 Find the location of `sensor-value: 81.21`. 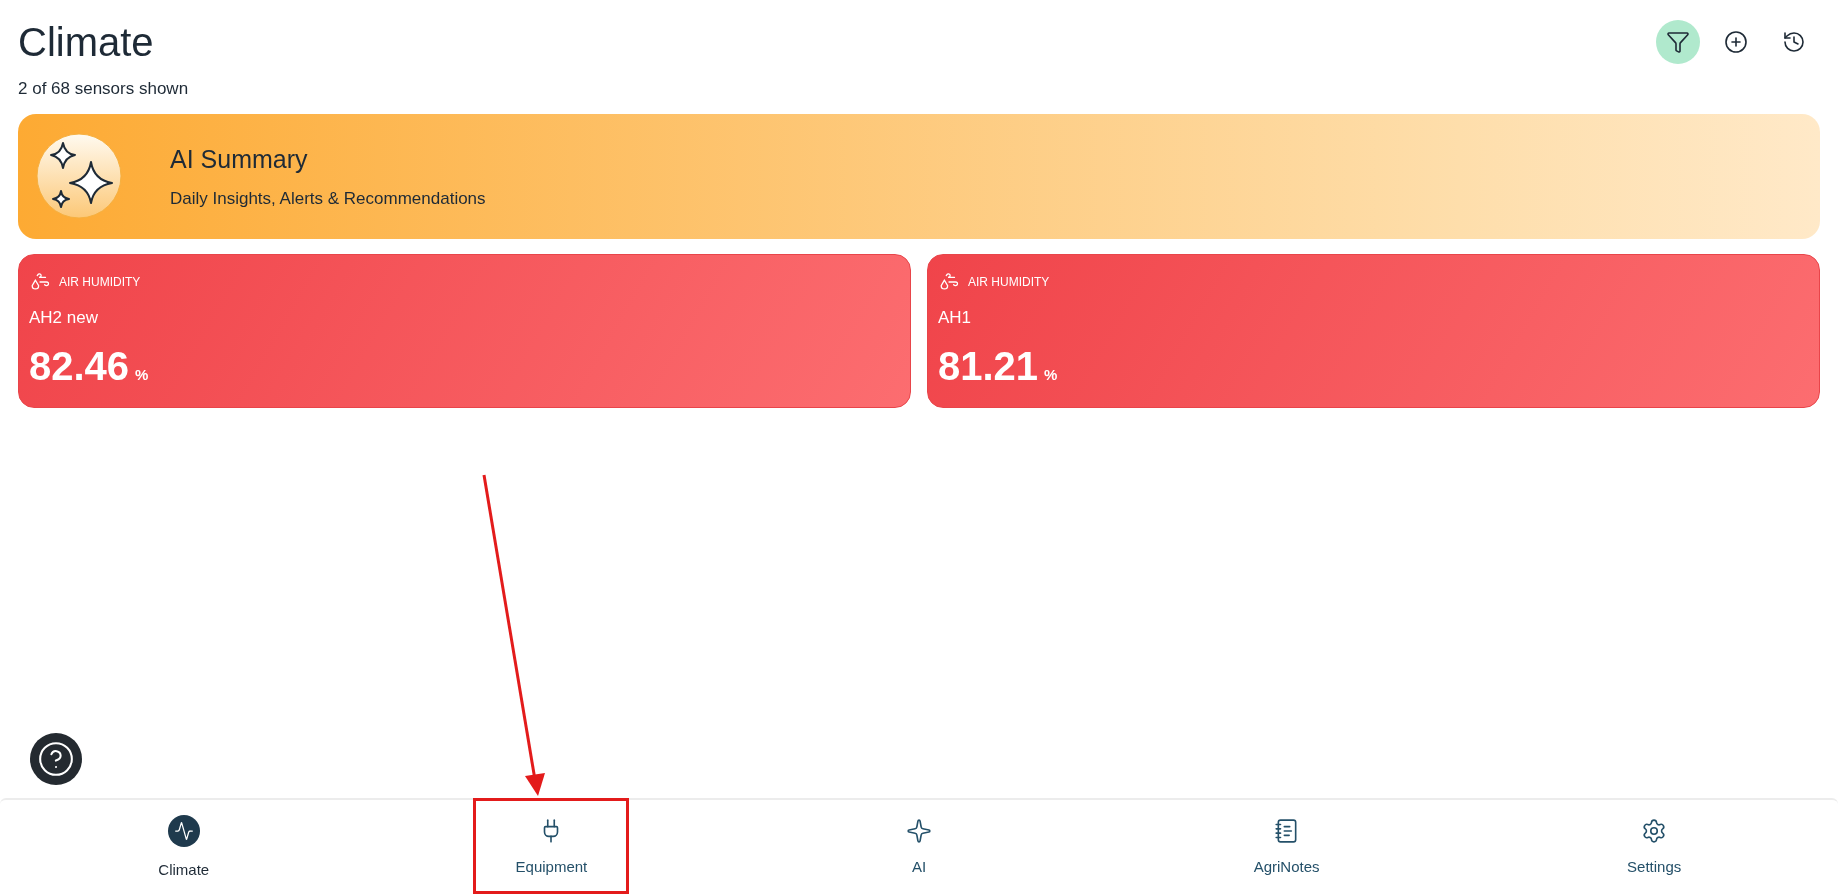

sensor-value: 81.21 is located at coordinates (988, 366).